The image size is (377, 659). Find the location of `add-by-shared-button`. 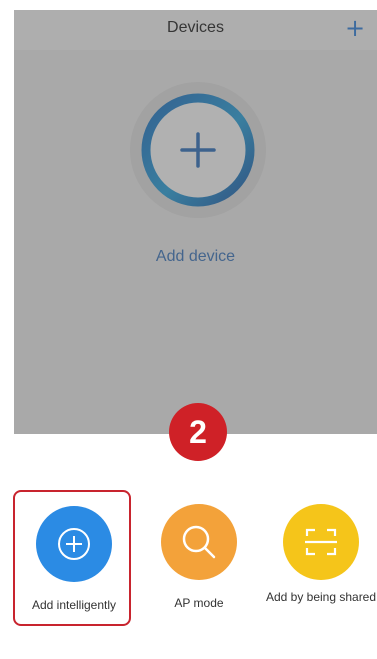

add-by-shared-button is located at coordinates (321, 542).